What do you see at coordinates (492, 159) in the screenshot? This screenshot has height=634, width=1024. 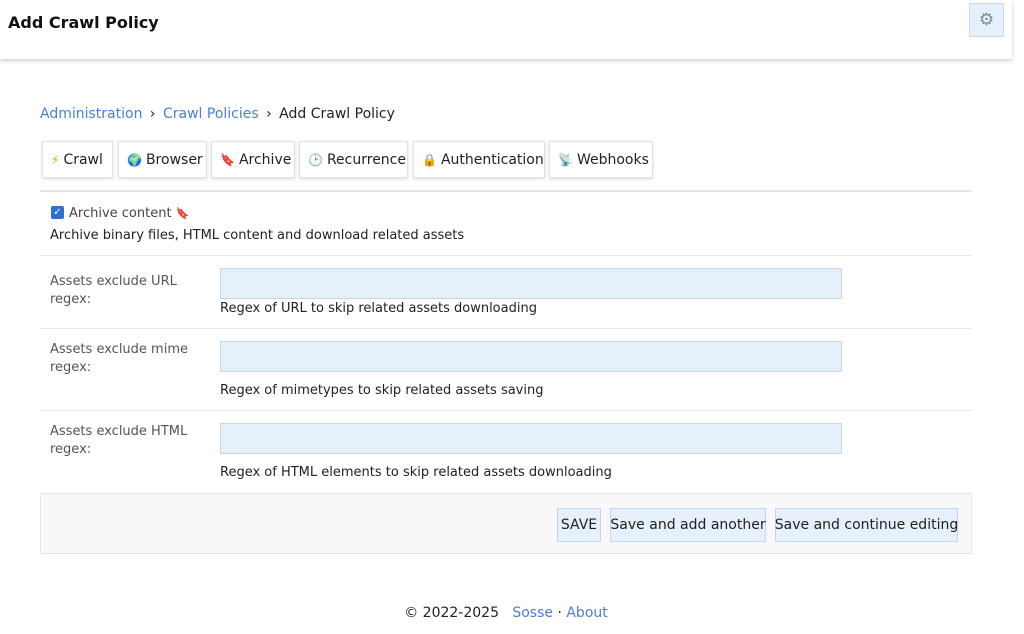 I see `tab-label: Authentication` at bounding box center [492, 159].